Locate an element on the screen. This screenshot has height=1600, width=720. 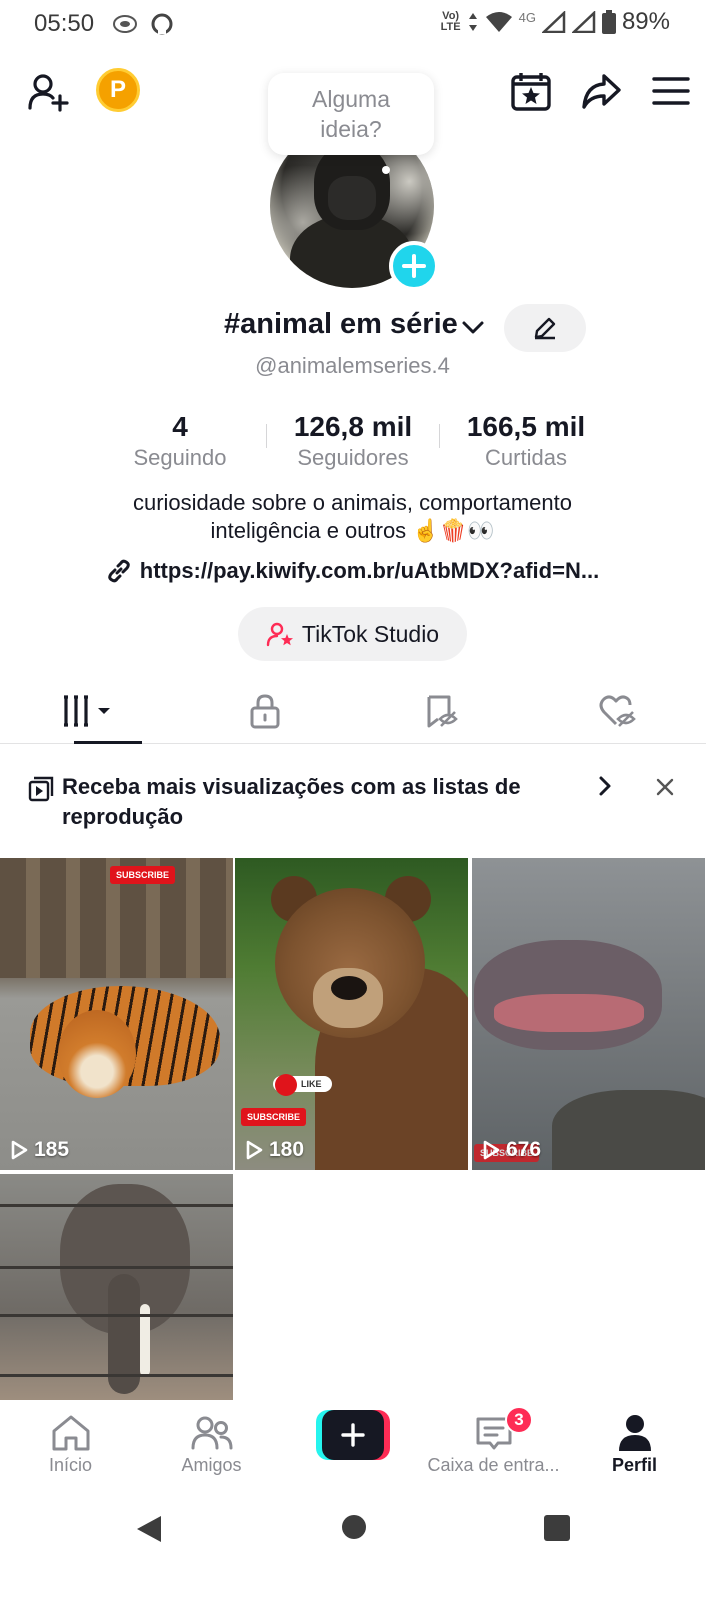
wifi-icon is located at coordinates (498, 22).